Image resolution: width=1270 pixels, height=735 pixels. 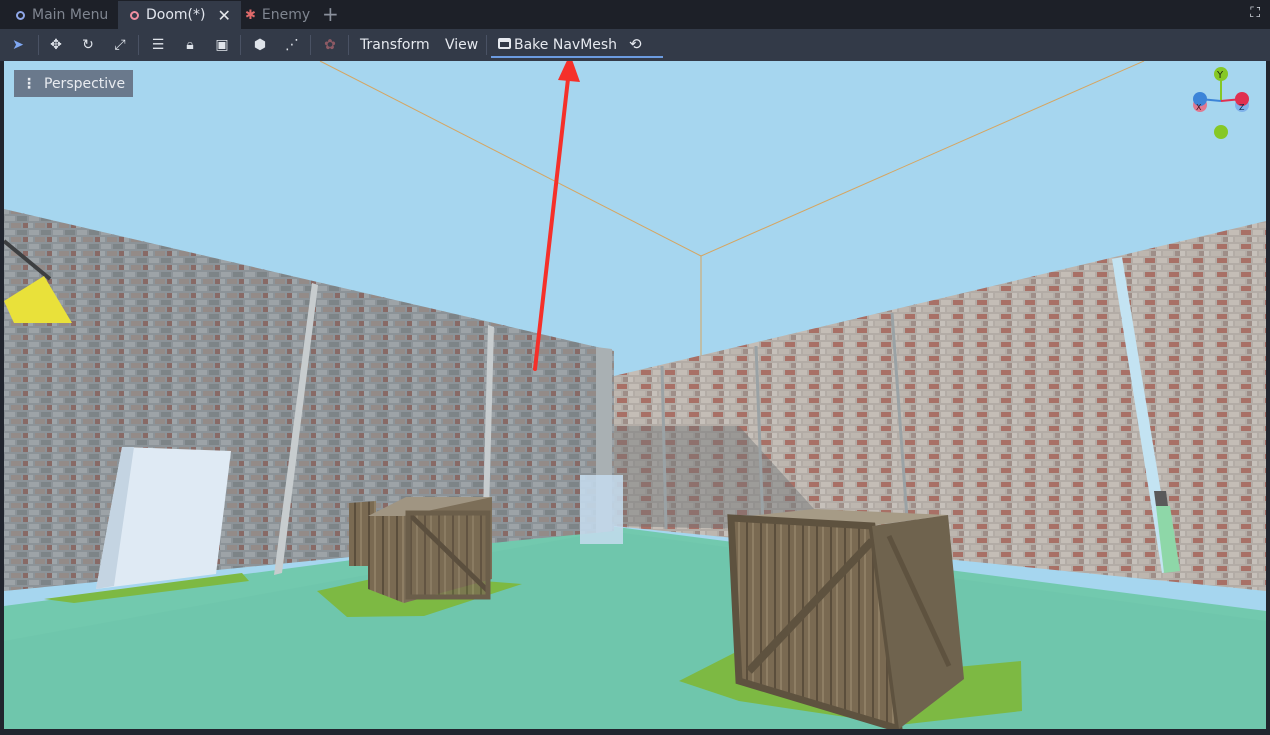 I want to click on view-menu: View, so click(x=461, y=45).